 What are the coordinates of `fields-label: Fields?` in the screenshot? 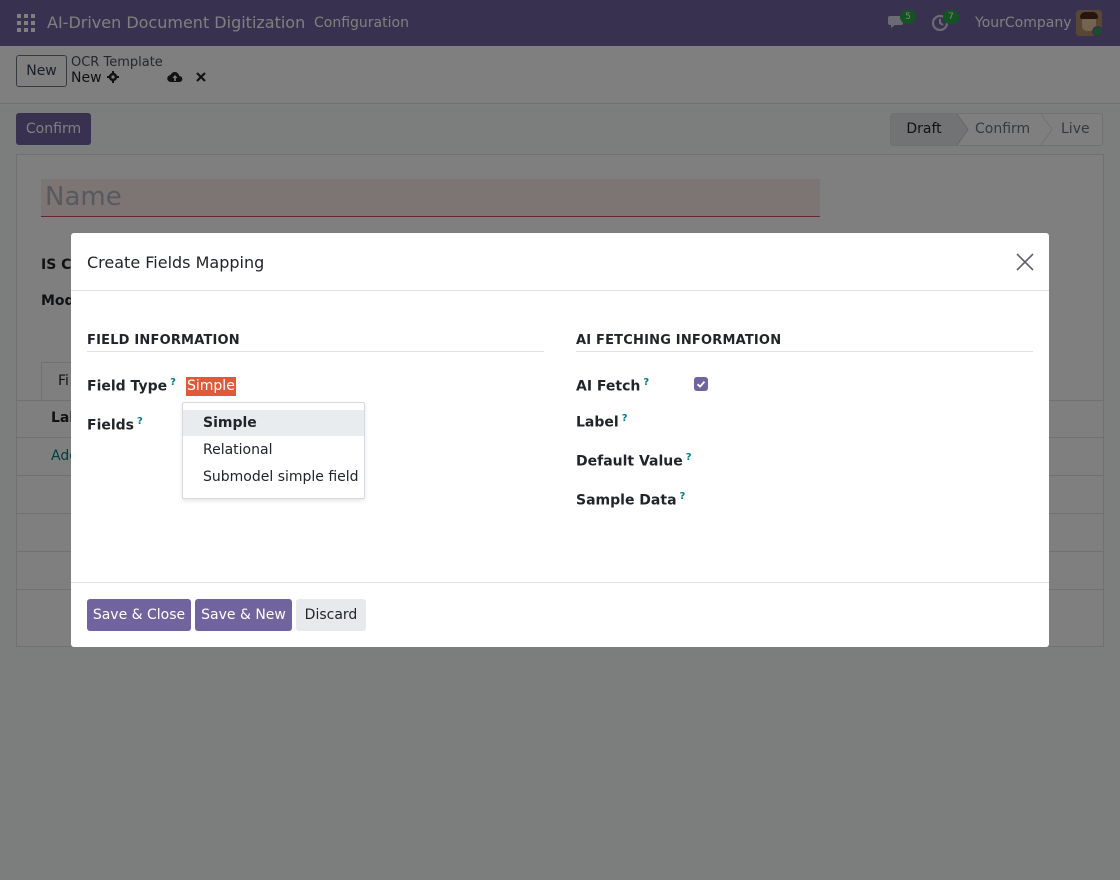 It's located at (115, 425).